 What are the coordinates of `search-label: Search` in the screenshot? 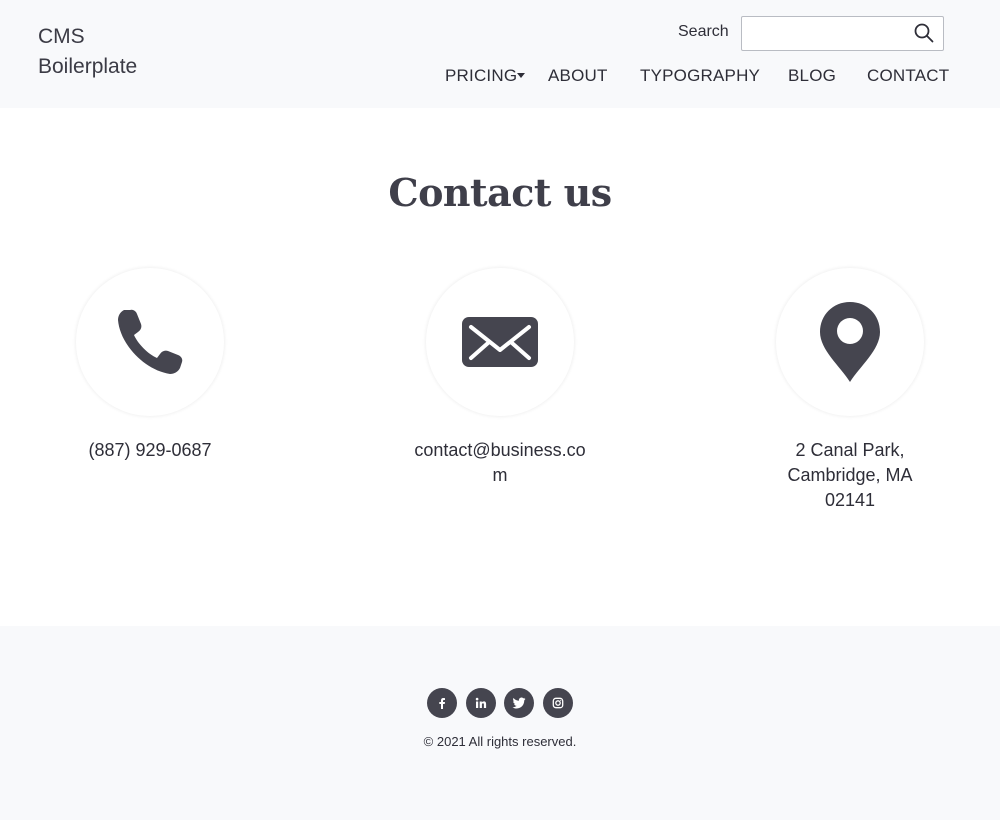 It's located at (703, 31).